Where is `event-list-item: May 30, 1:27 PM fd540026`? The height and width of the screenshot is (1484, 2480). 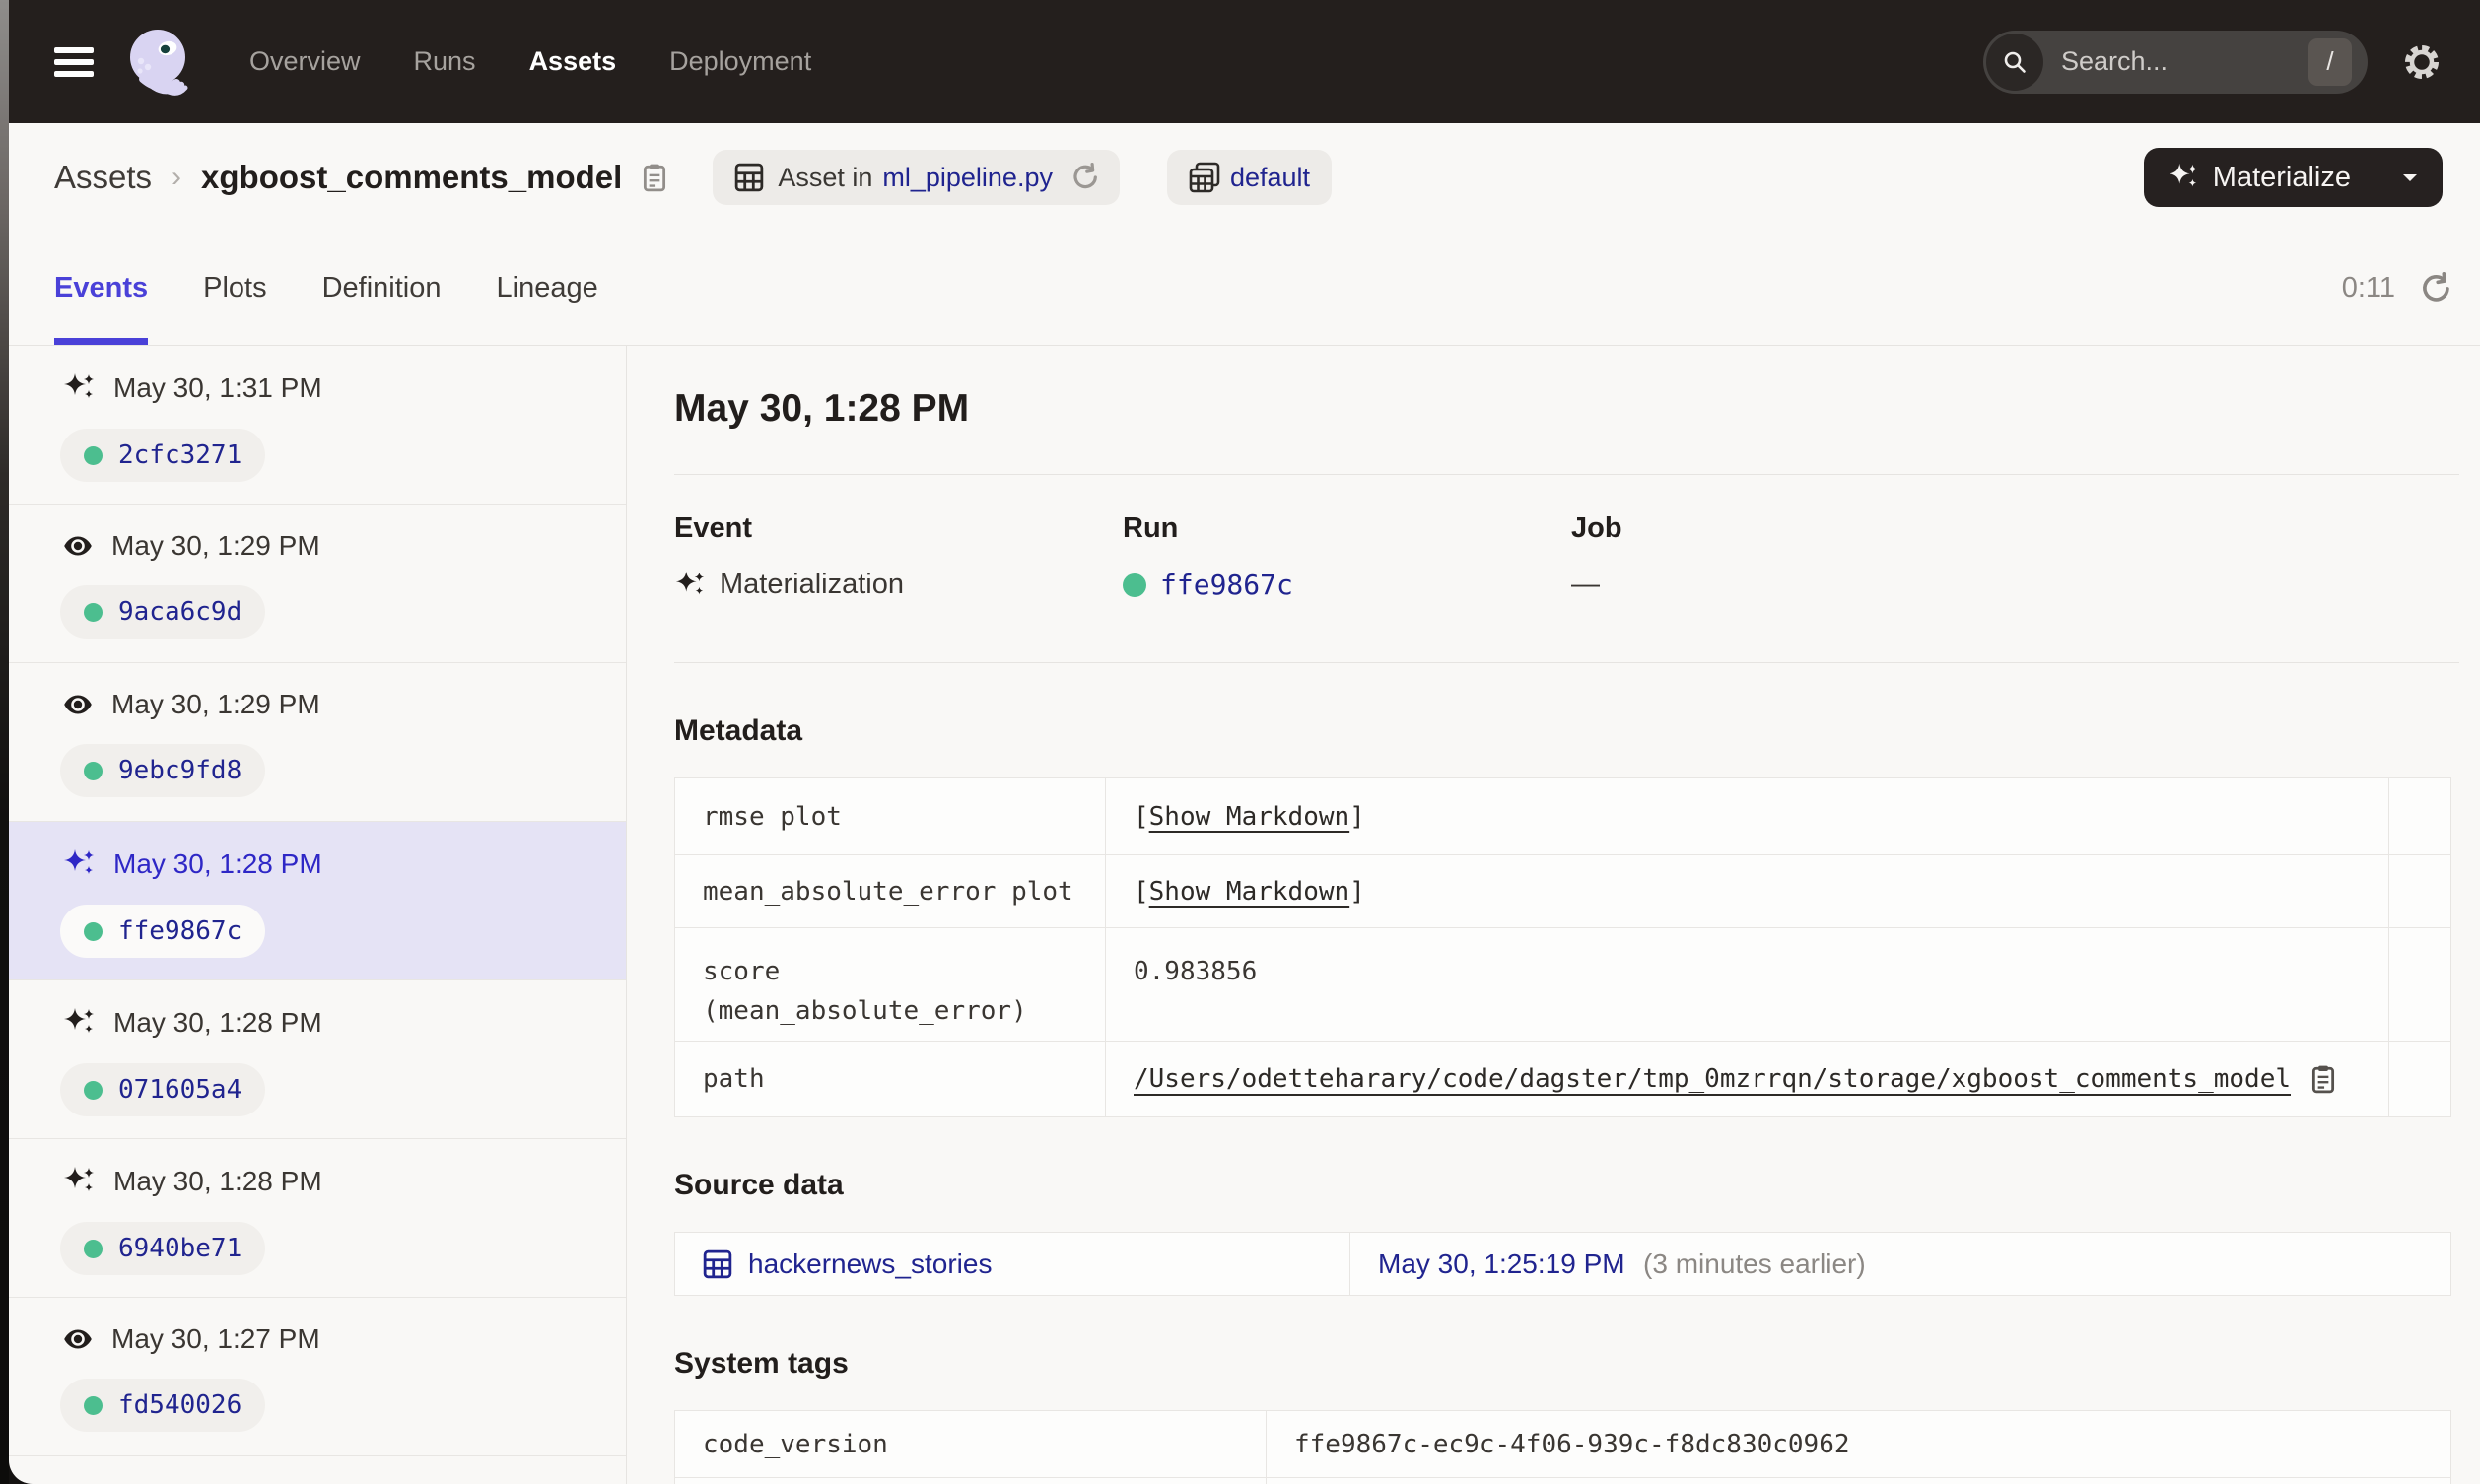 event-list-item: May 30, 1:27 PM fd540026 is located at coordinates (317, 1377).